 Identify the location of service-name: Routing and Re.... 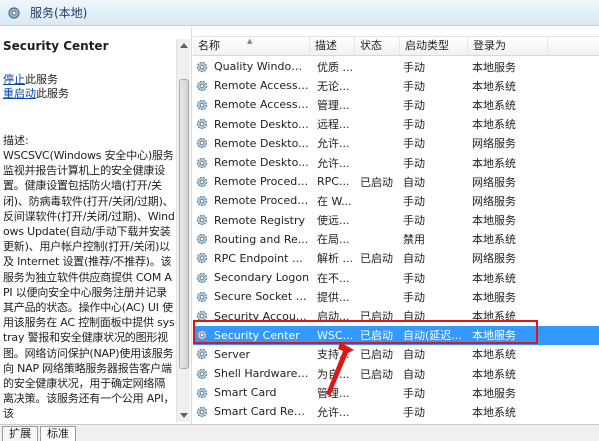
(261, 239).